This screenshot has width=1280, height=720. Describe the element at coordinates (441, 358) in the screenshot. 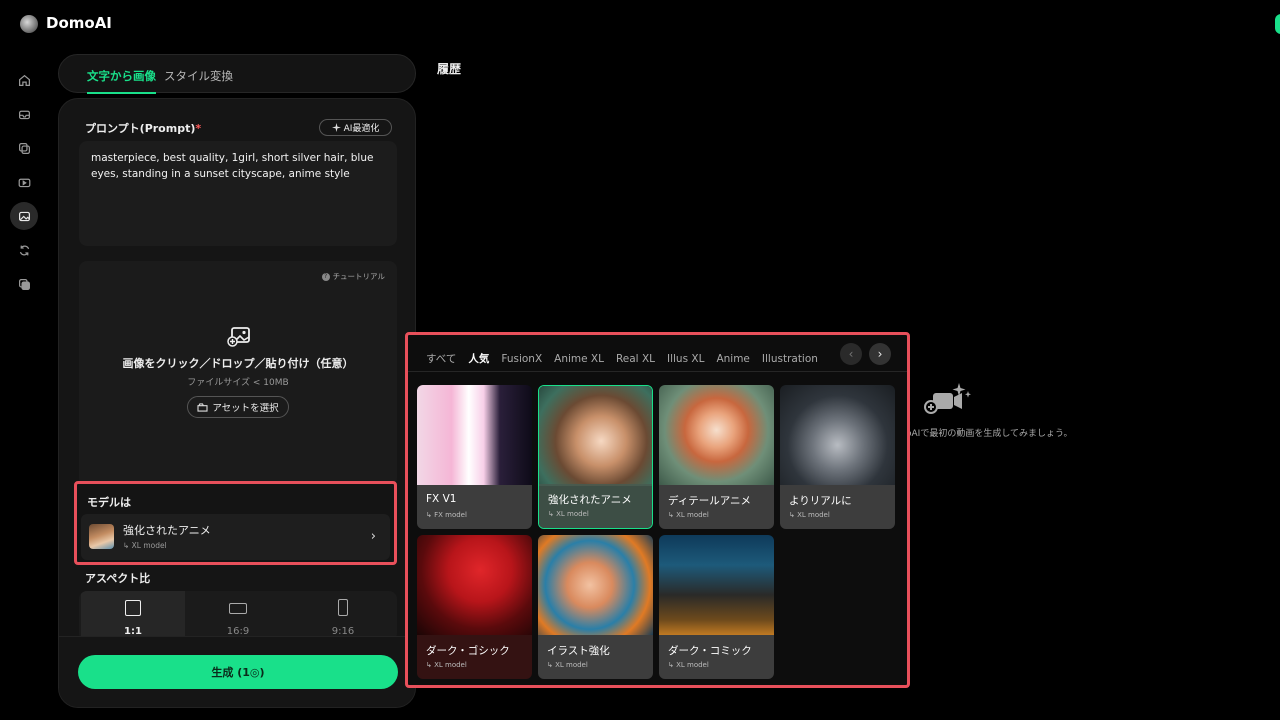

I see `filter-tab-all: すべて` at that location.